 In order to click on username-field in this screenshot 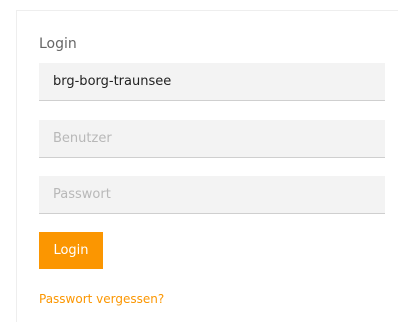, I will do `click(212, 139)`.